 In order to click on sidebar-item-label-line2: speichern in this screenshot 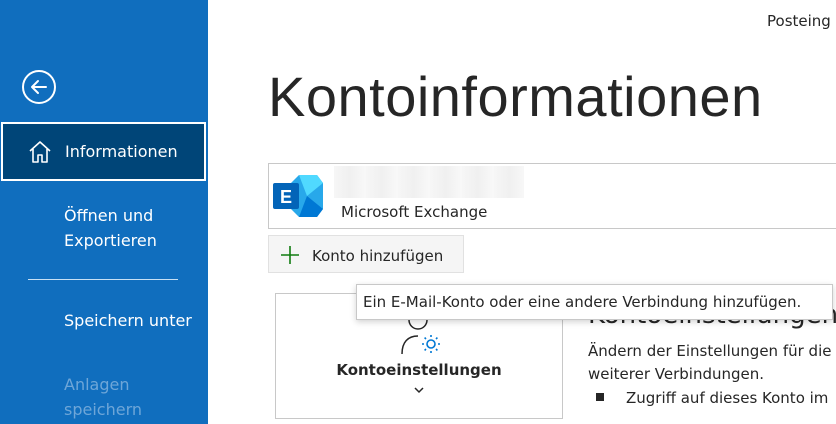, I will do `click(103, 409)`.